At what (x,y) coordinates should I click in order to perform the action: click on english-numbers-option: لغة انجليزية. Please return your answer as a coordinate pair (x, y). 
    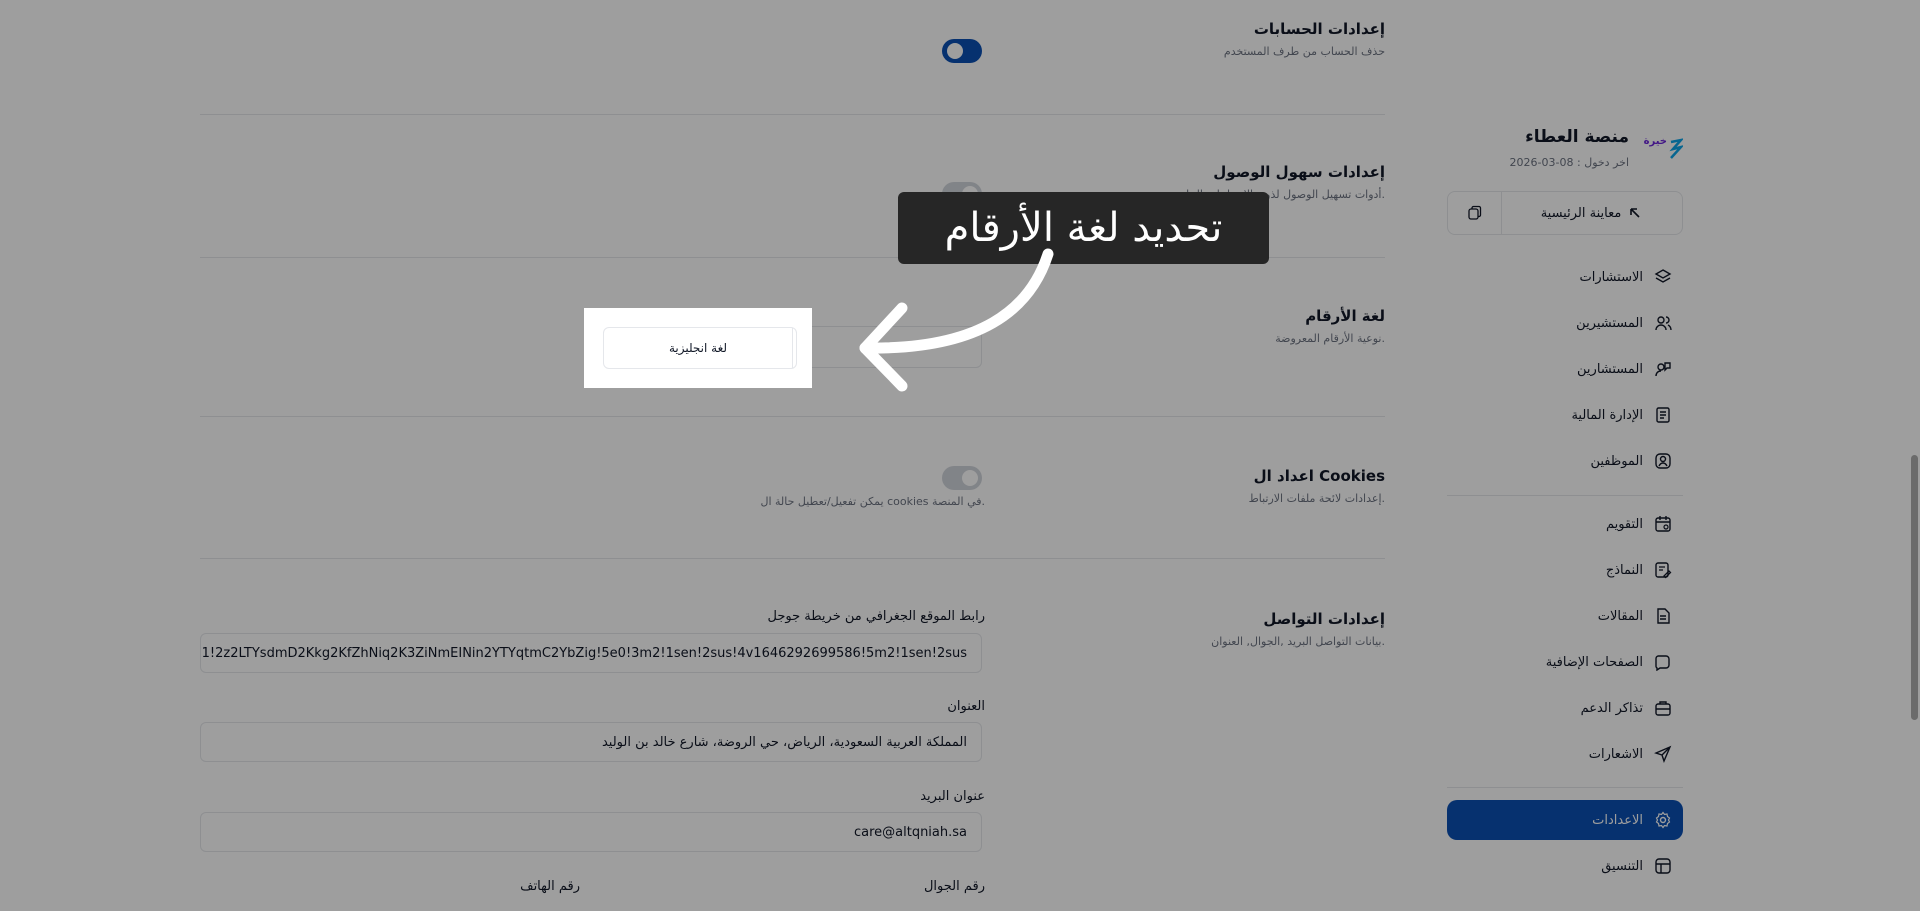
    Looking at the image, I should click on (698, 348).